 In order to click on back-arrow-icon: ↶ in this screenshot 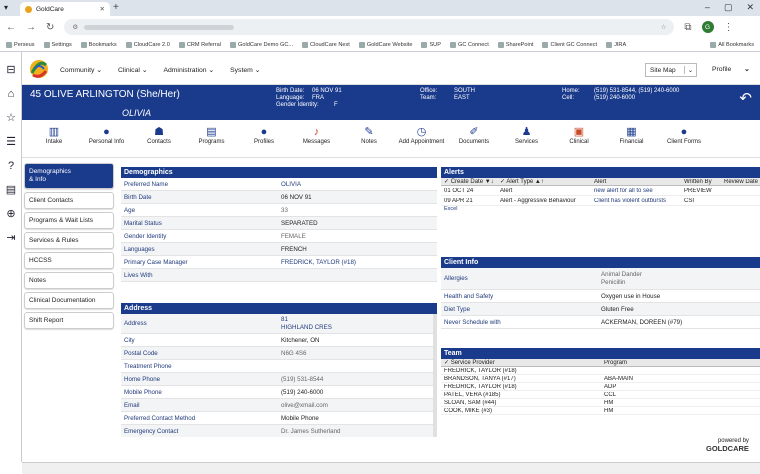, I will do `click(745, 98)`.